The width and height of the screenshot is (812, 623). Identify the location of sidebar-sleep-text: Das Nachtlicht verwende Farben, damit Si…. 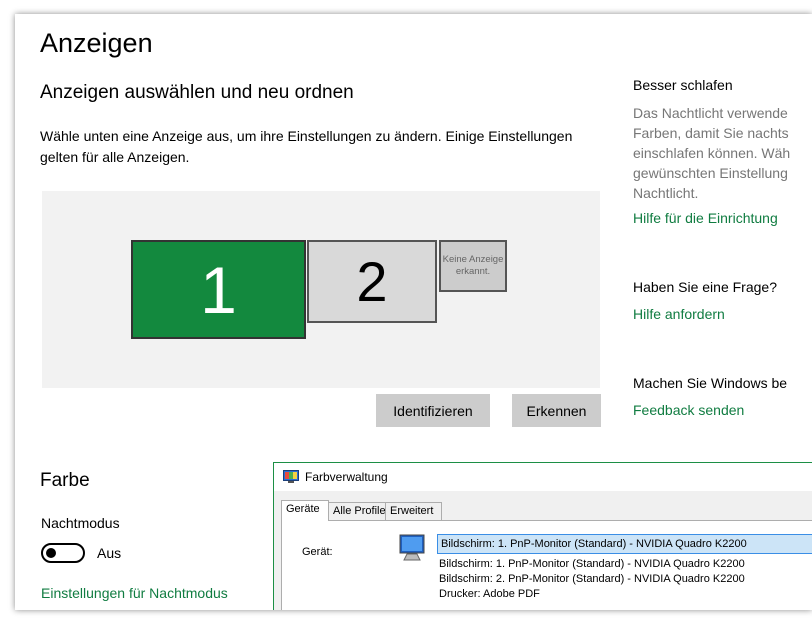
(722, 153).